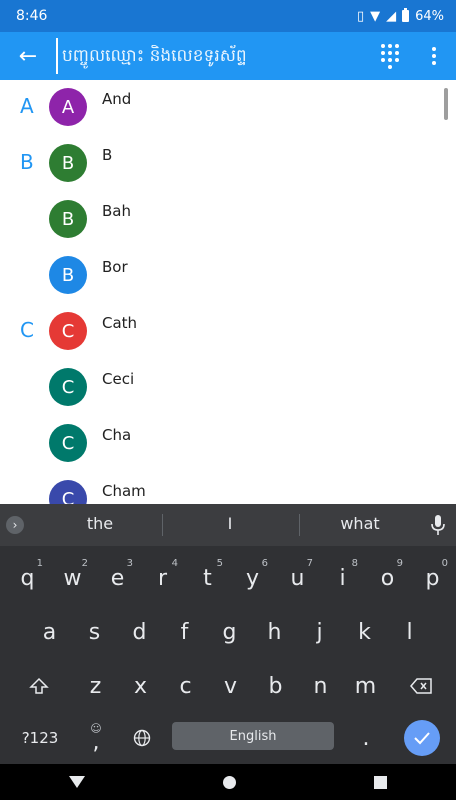 The height and width of the screenshot is (800, 456). I want to click on key-n: n, so click(320, 686).